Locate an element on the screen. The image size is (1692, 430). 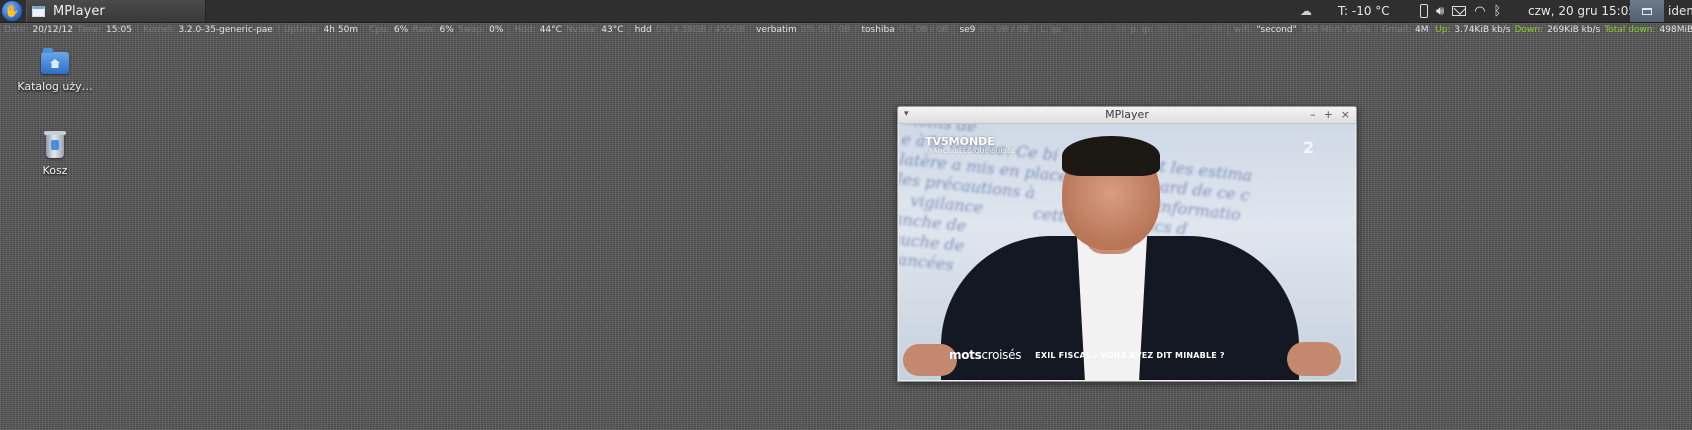
mail-icon is located at coordinates (1459, 11).